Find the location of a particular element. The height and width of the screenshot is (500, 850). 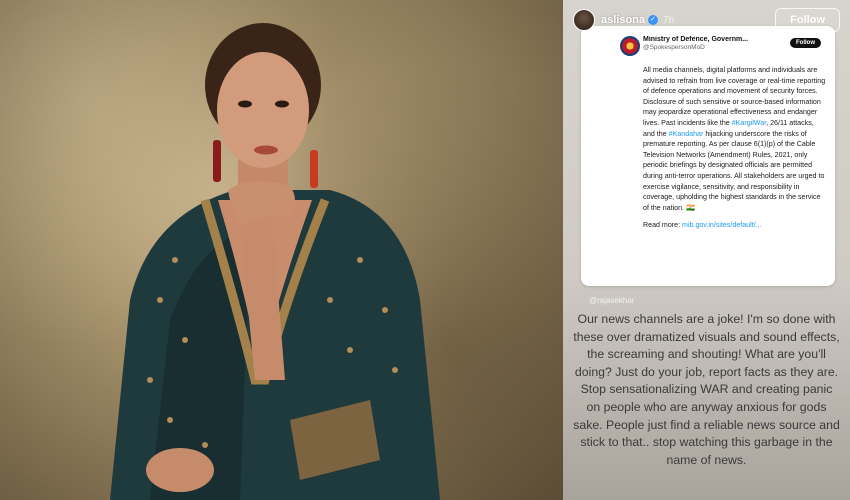

lower-hand is located at coordinates (180, 470).